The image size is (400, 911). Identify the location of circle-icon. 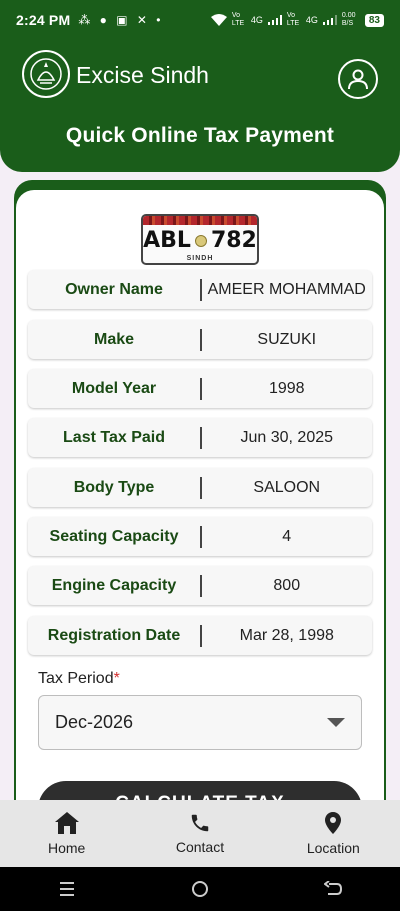
(199, 889).